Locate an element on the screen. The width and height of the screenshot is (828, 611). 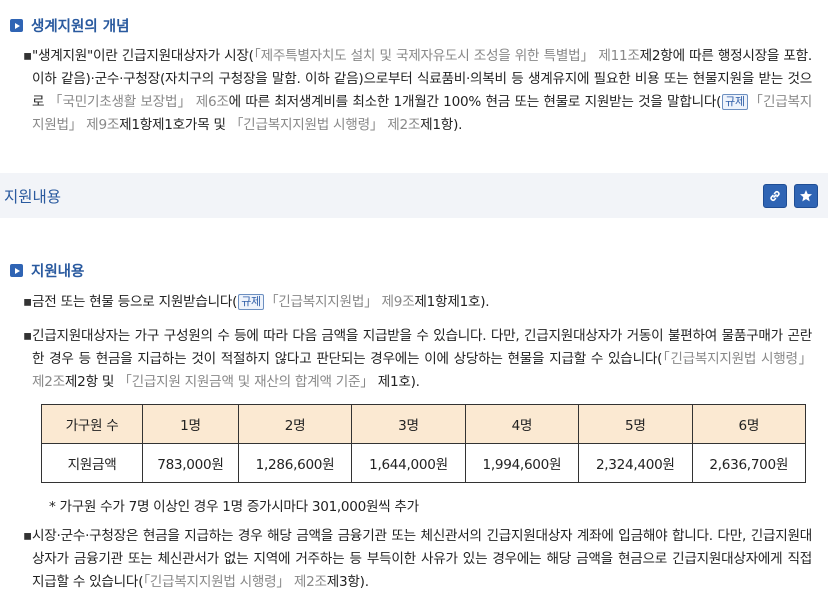
section-header-support: 지원내용 is located at coordinates (47, 270).